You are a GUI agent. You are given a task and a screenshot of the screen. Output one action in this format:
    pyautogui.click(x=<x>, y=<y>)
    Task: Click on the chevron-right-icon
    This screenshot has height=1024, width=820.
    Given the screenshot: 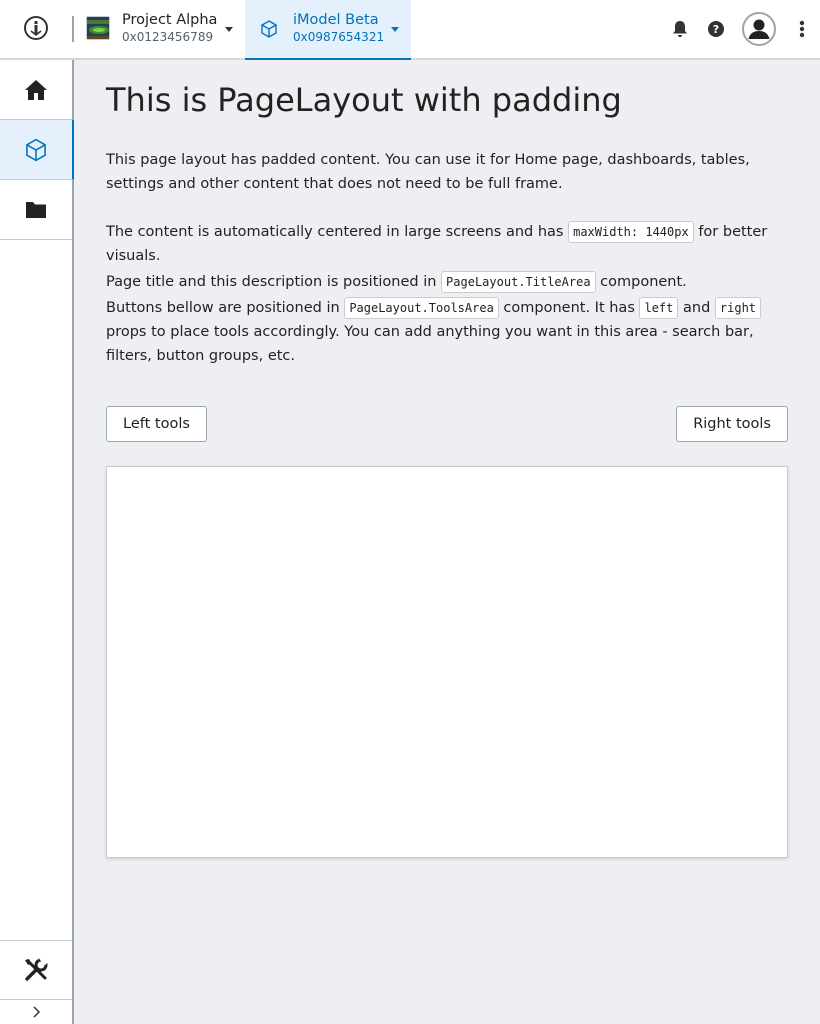 What is the action you would take?
    pyautogui.click(x=37, y=1012)
    